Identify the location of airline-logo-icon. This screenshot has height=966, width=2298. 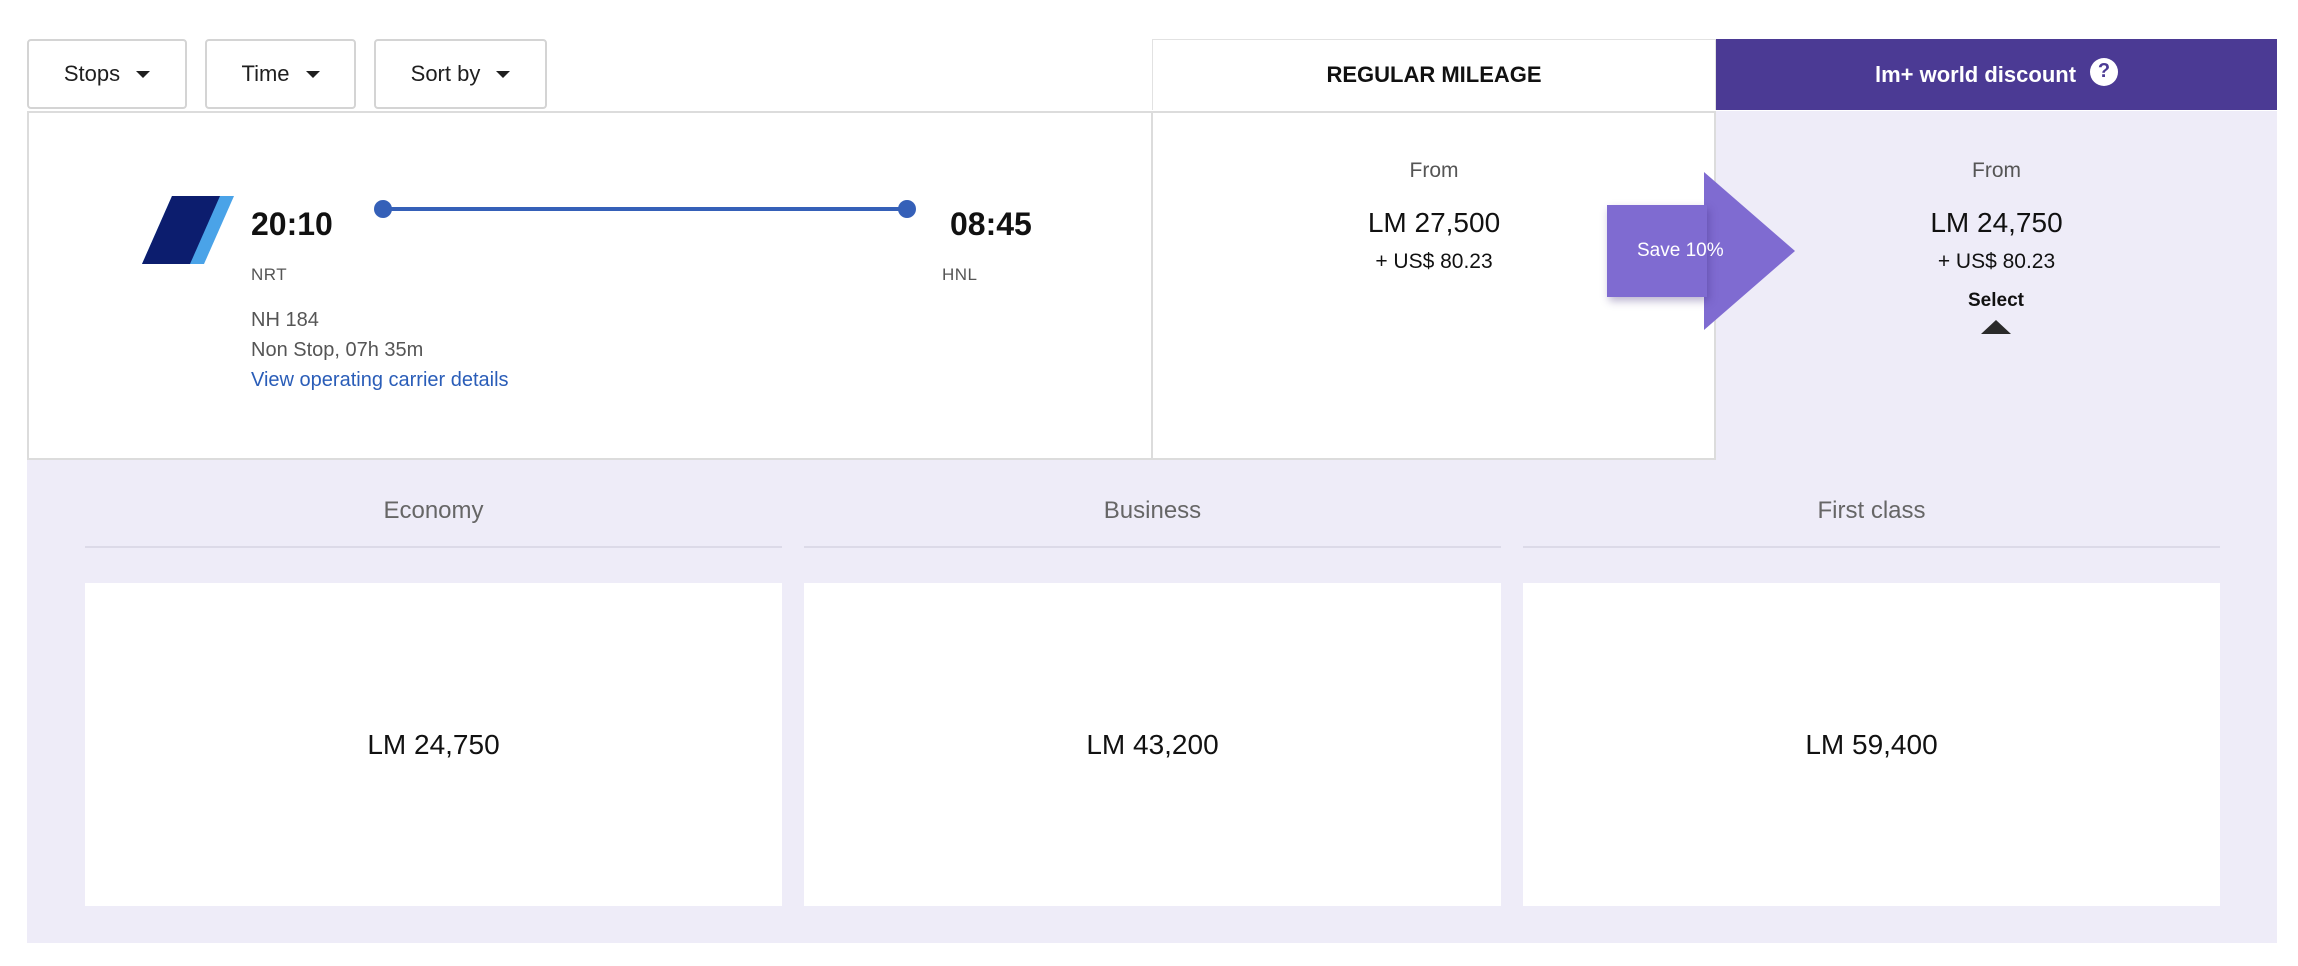
(188, 230).